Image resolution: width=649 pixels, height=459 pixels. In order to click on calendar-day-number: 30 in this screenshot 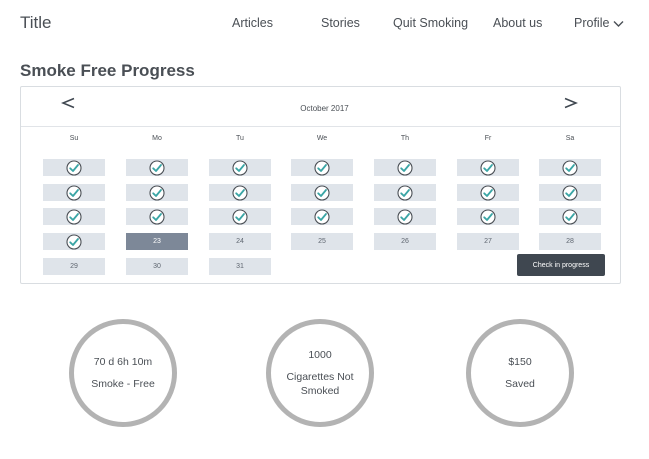, I will do `click(157, 266)`.